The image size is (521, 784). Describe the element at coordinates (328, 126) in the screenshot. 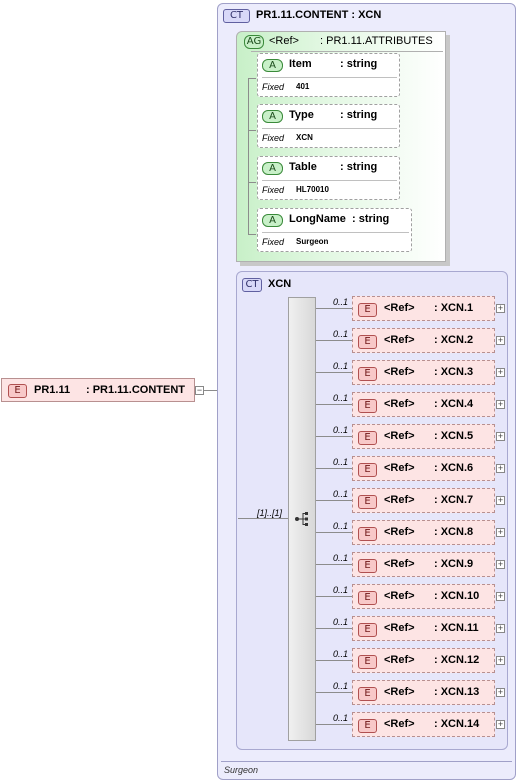

I see `attribute-type: A Type : string Fixed XCN` at that location.